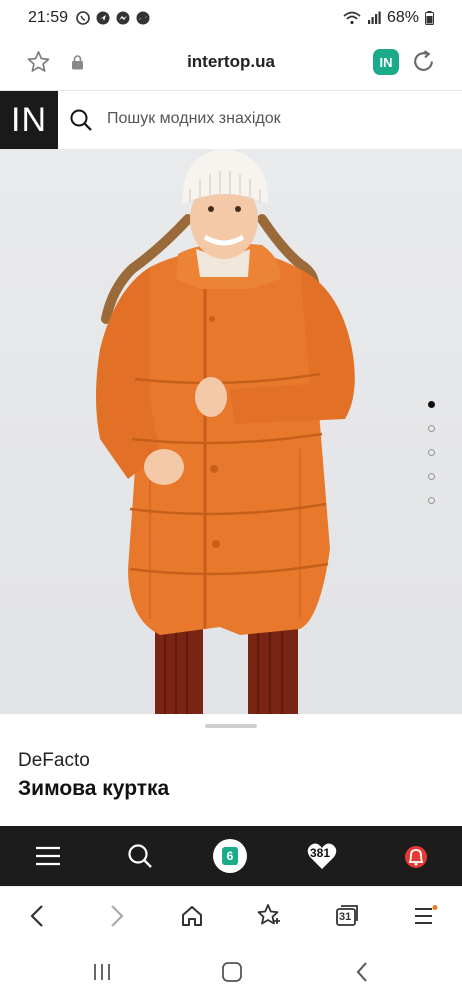 The width and height of the screenshot is (462, 1000). Describe the element at coordinates (423, 61) in the screenshot. I see `reload-icon` at that location.